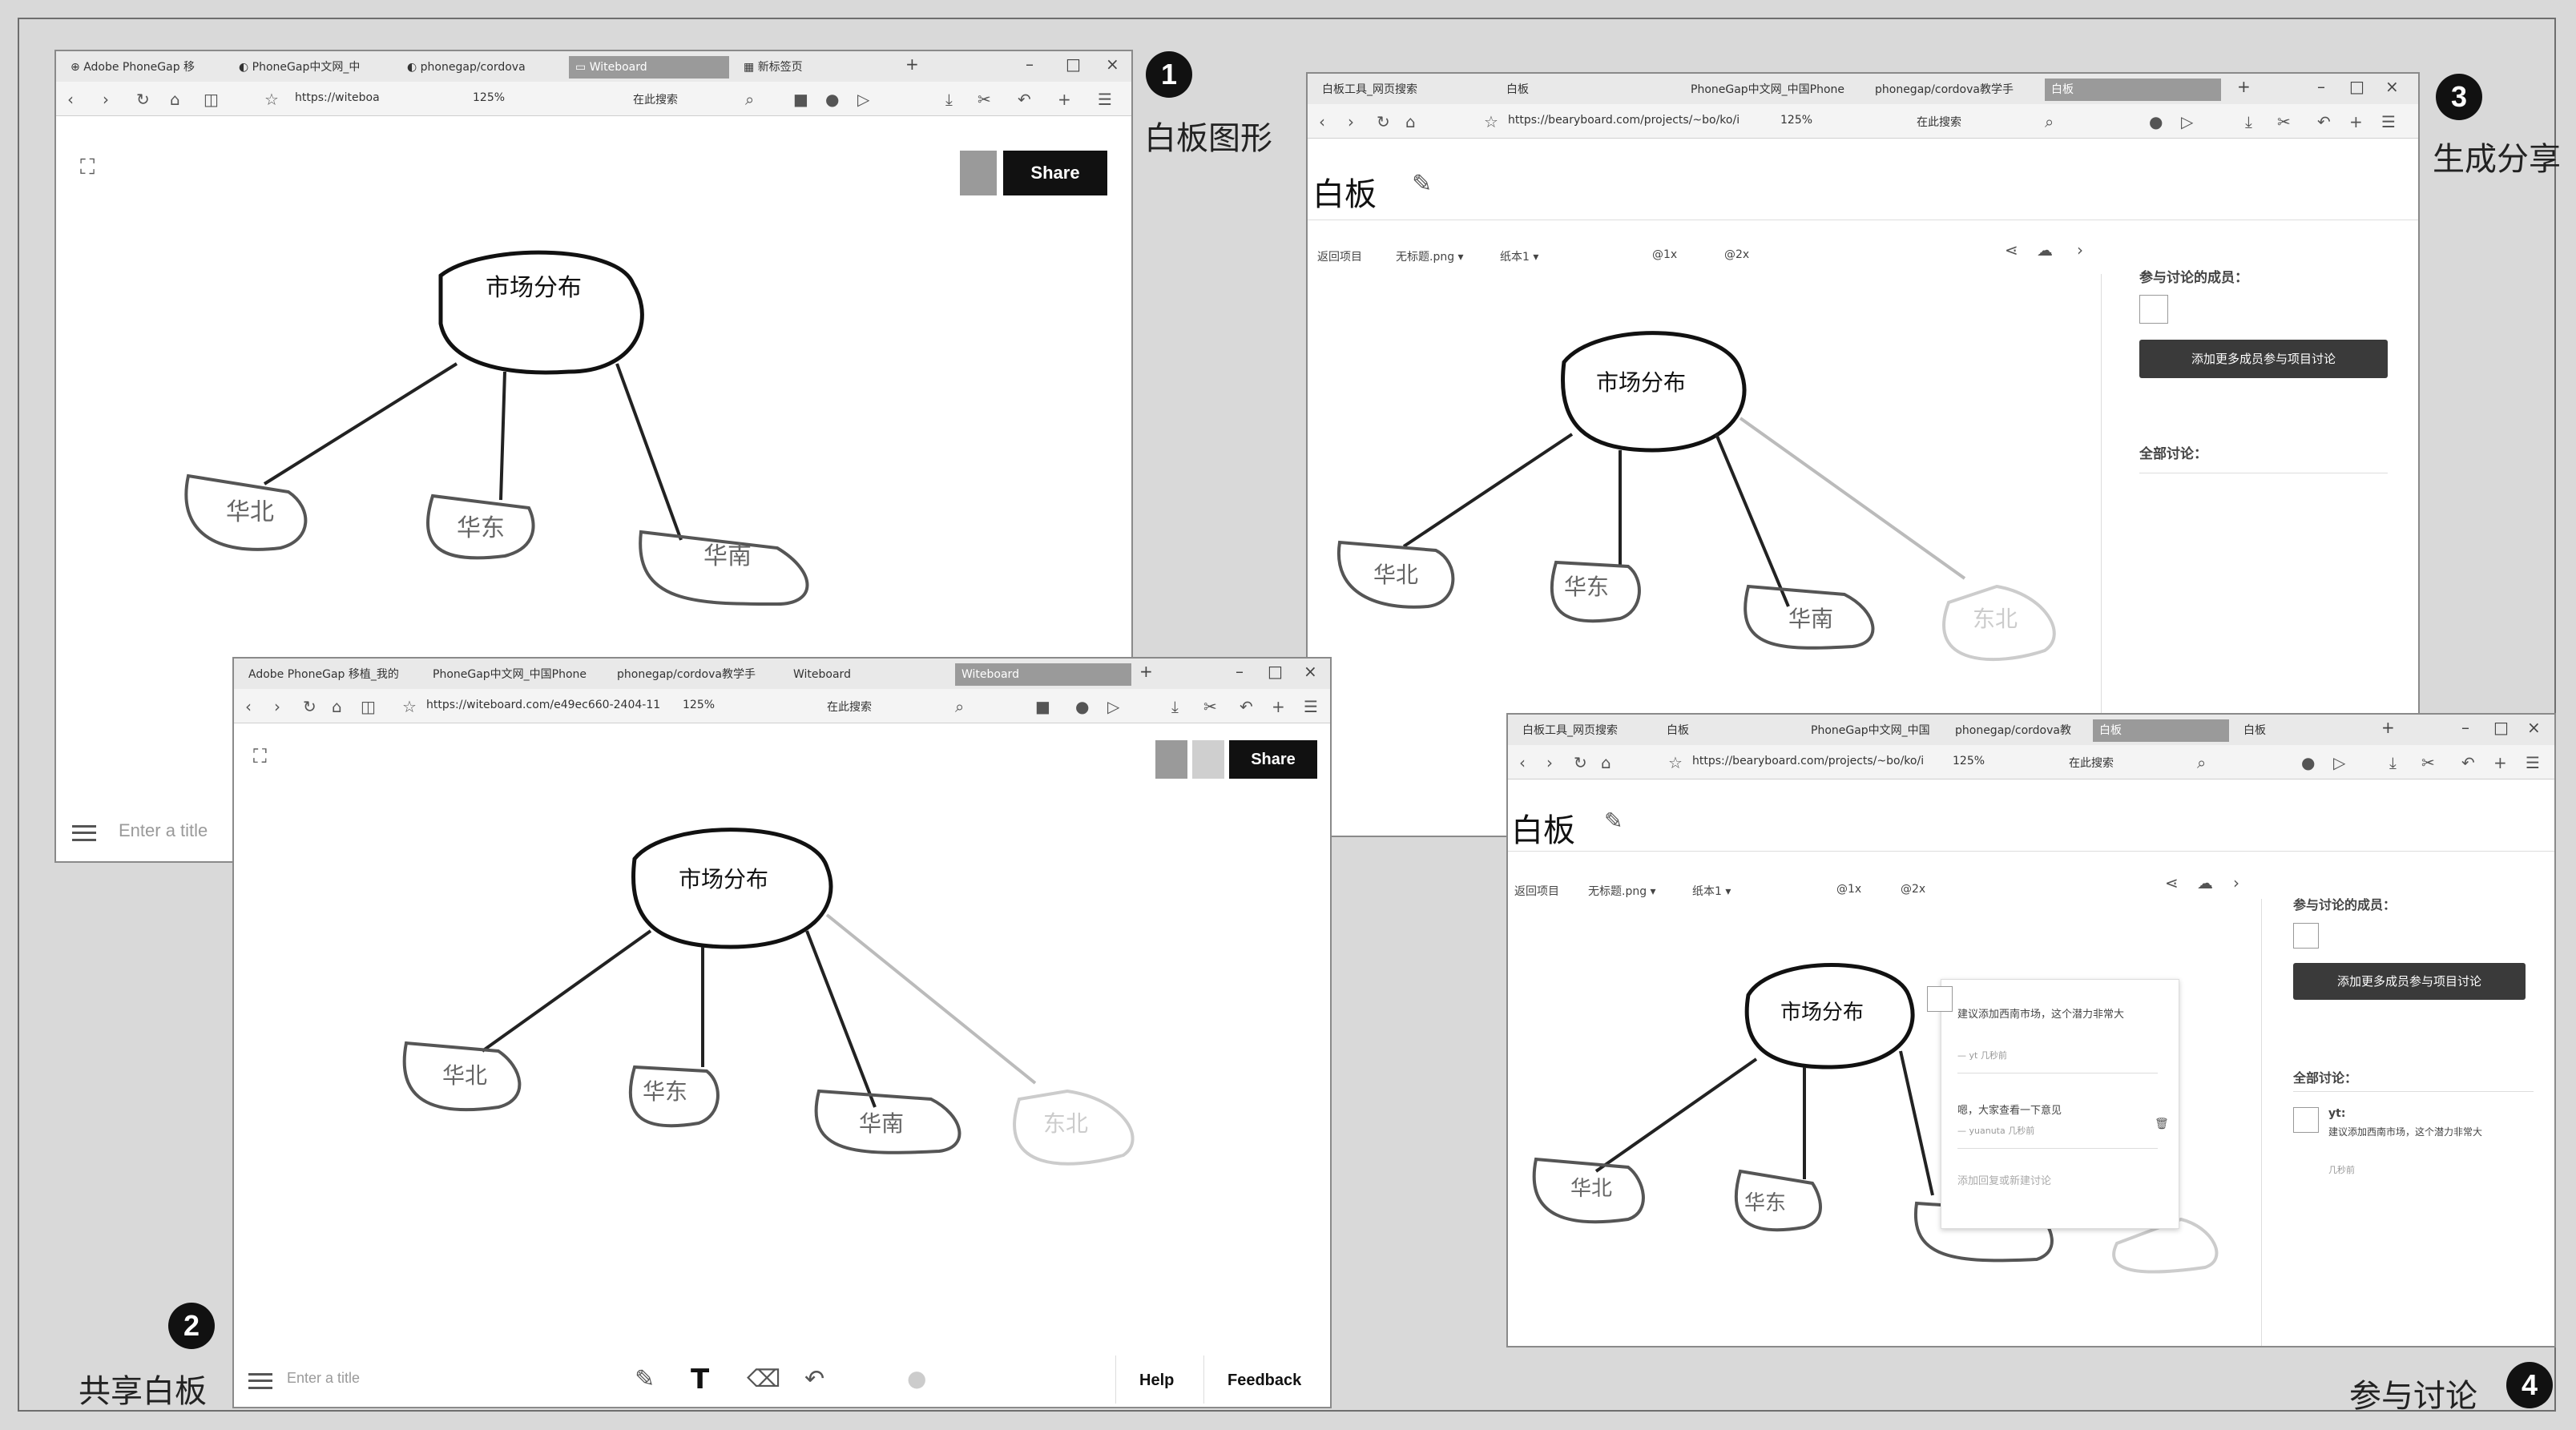 Image resolution: width=2576 pixels, height=1430 pixels. Describe the element at coordinates (2041, 1015) in the screenshot. I see `comment-text: 建议添加西南市场，这个潜力非常大` at that location.